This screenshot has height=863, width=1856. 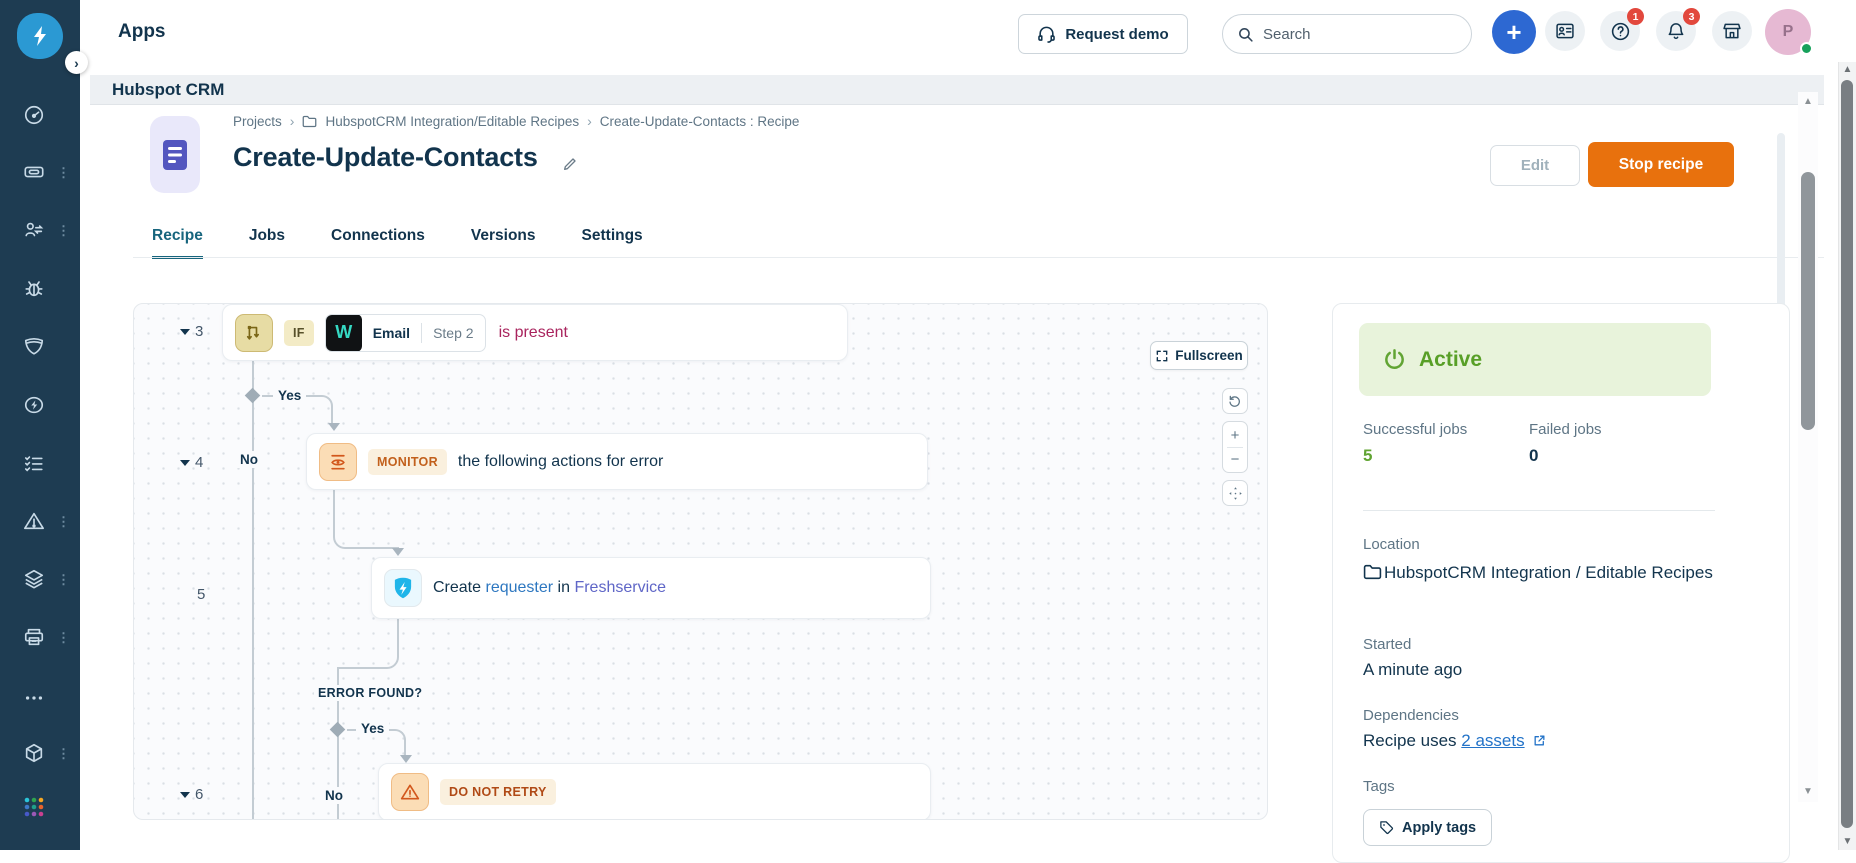 What do you see at coordinates (63, 521) in the screenshot?
I see `alert-overflow-menu: ⋮` at bounding box center [63, 521].